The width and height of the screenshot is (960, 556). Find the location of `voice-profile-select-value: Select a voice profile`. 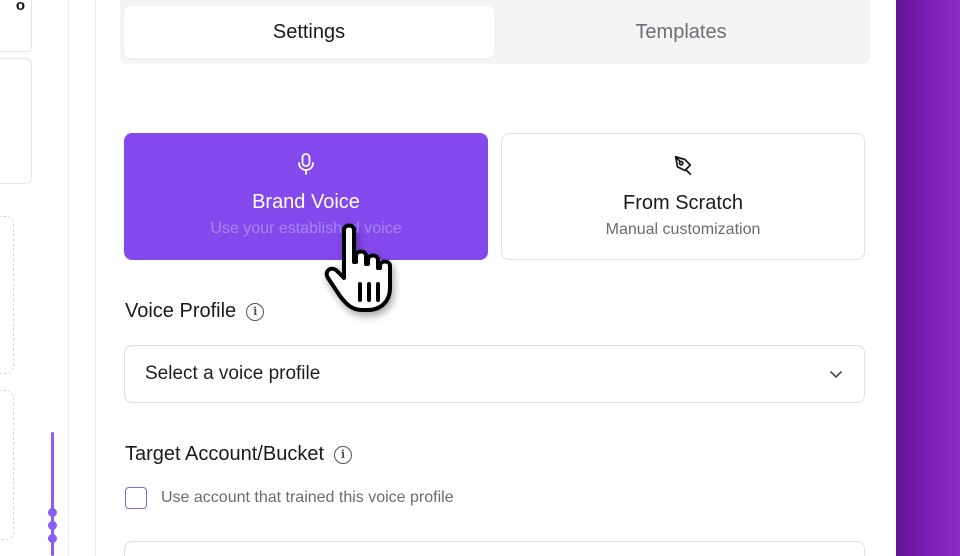

voice-profile-select-value: Select a voice profile is located at coordinates (233, 373).